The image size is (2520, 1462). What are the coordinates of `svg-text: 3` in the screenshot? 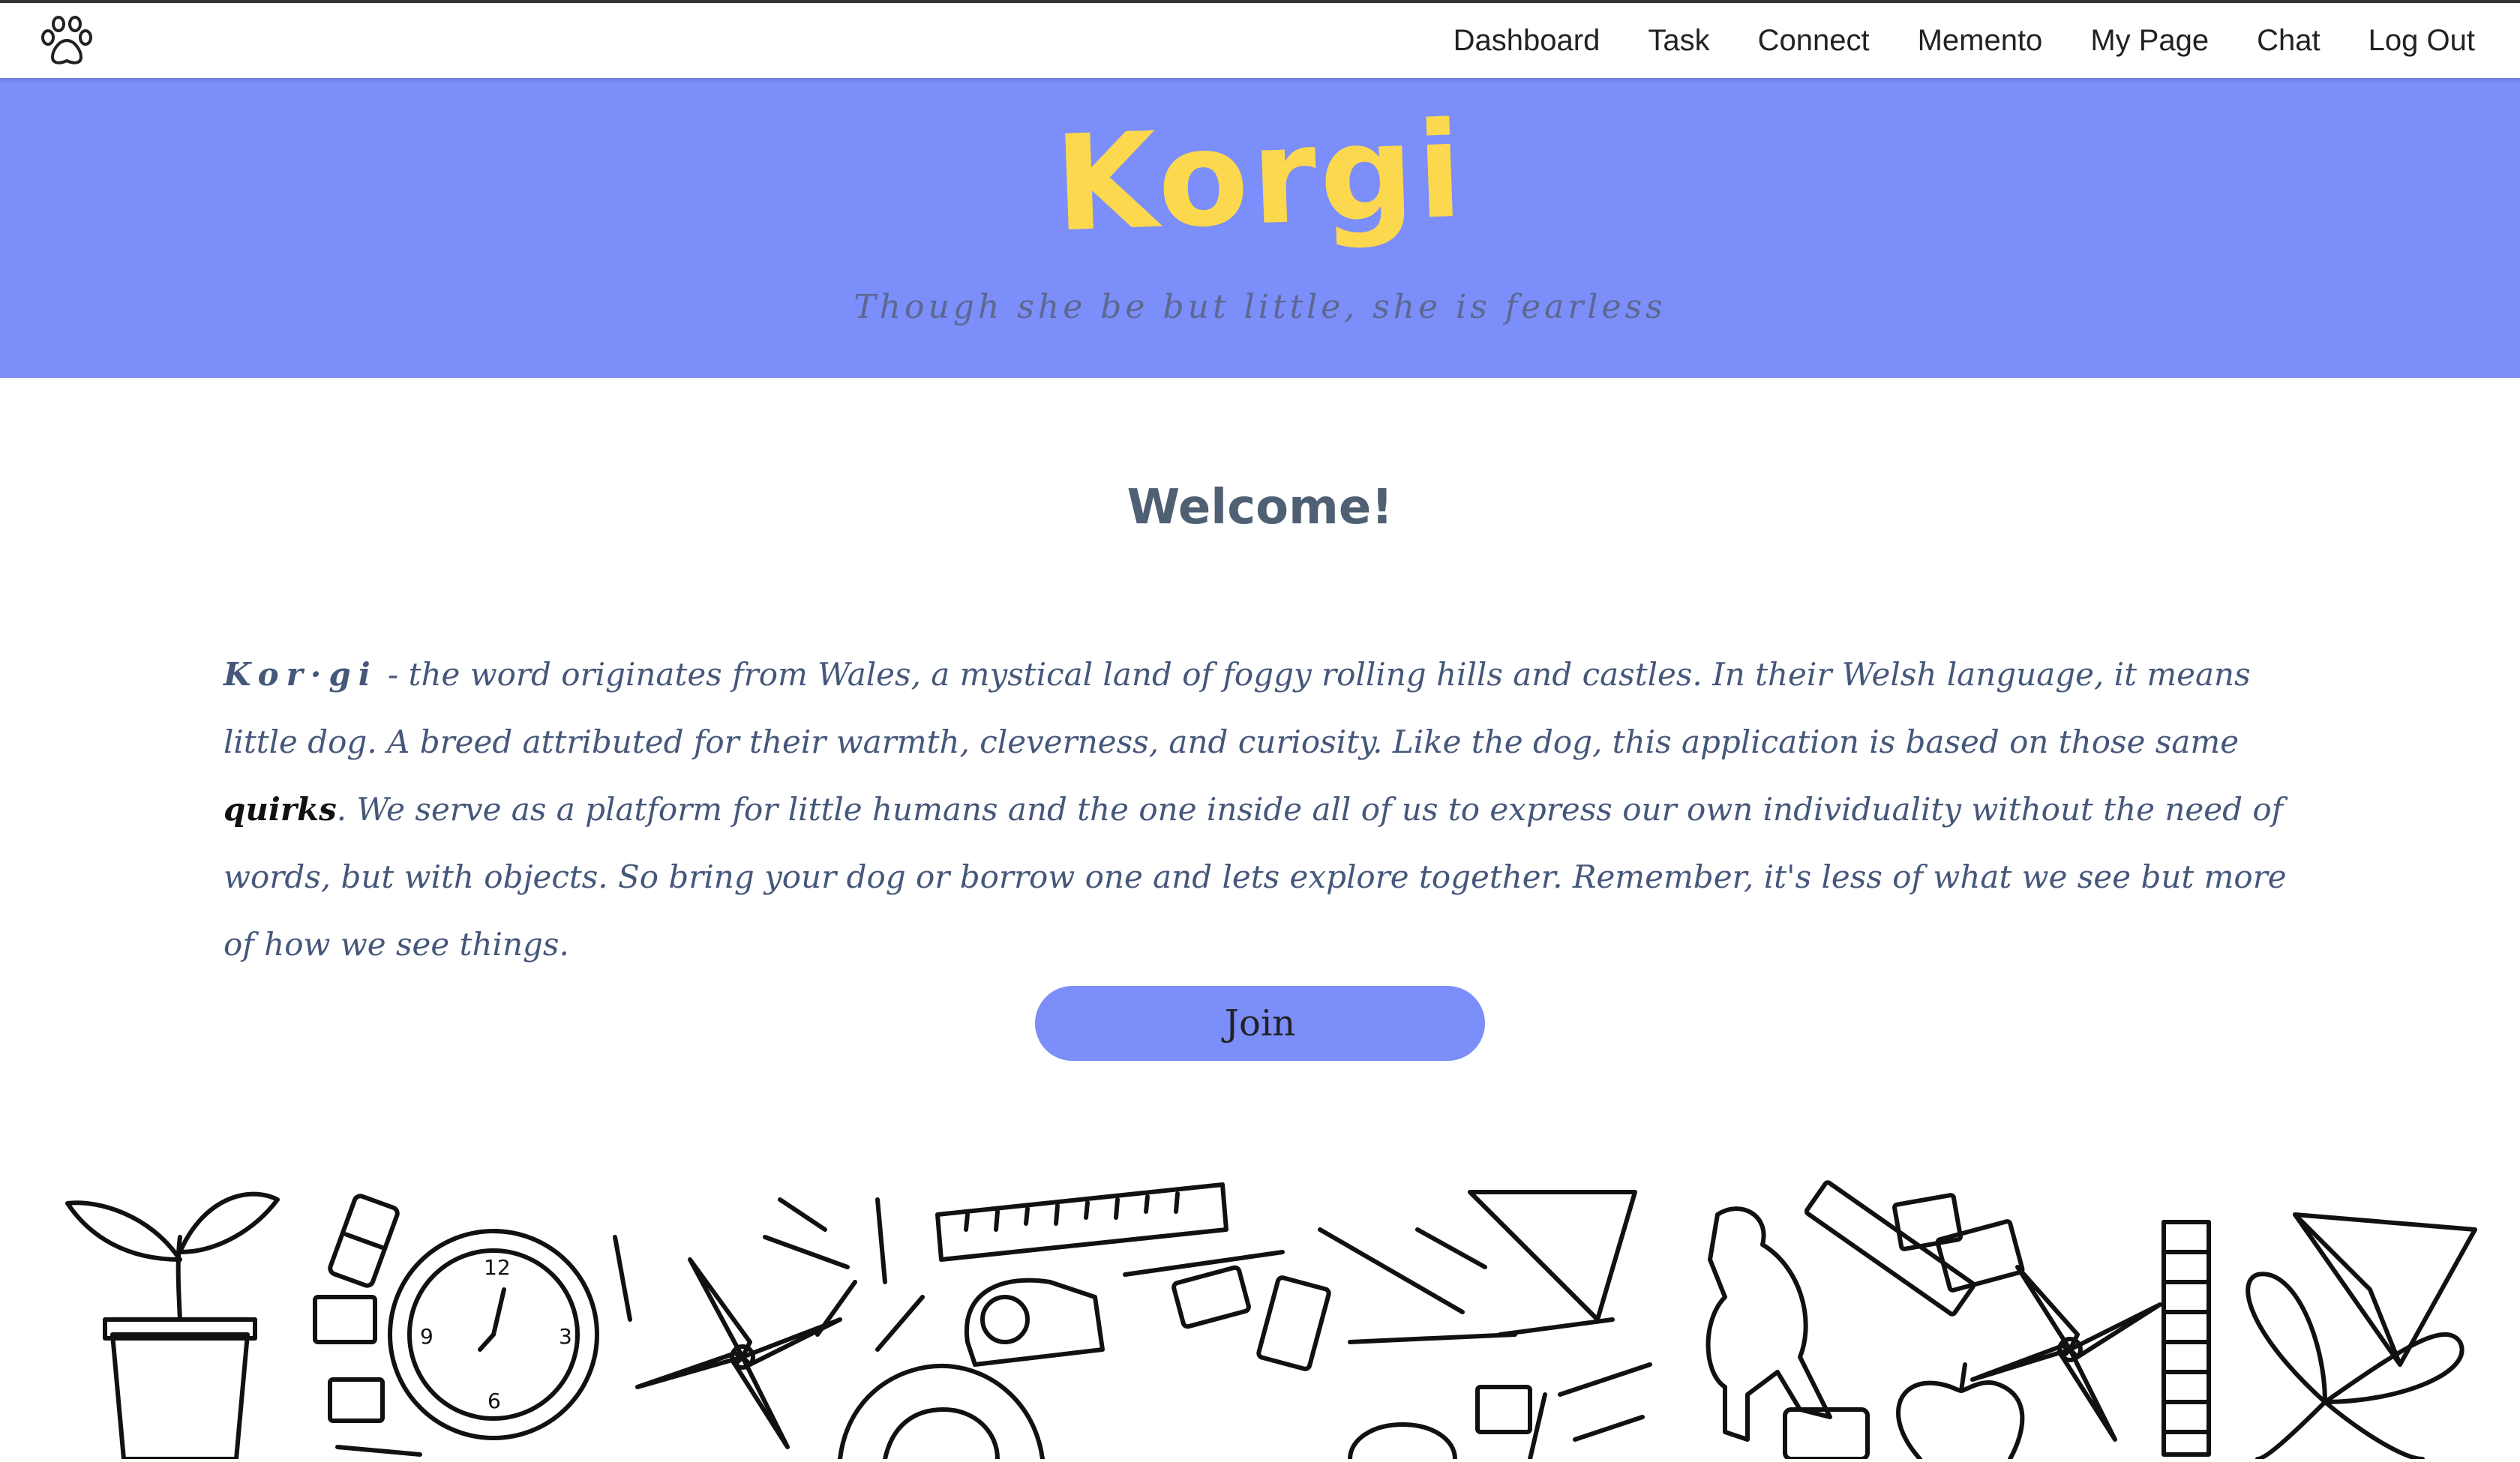 It's located at (565, 1336).